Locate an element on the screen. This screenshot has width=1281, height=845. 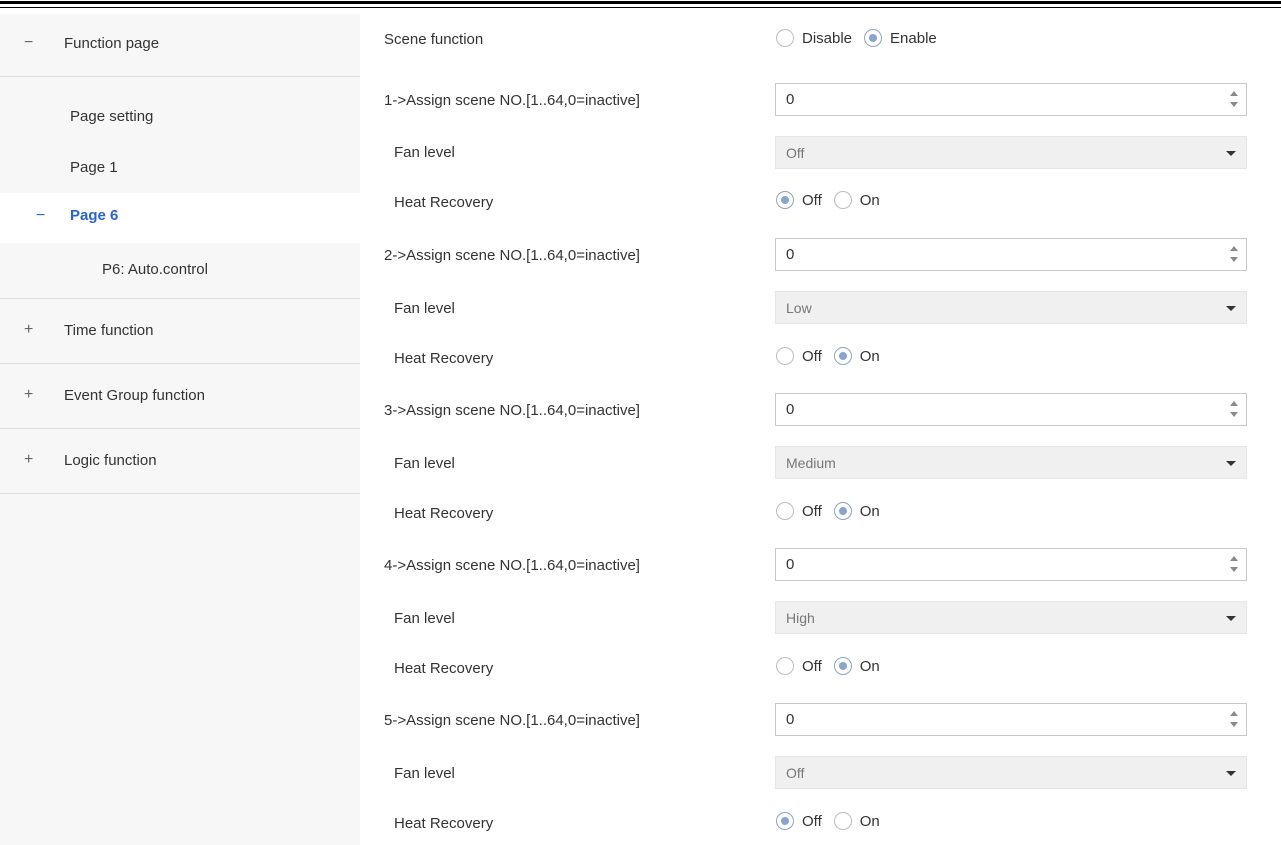
top-rule is located at coordinates (640, 6).